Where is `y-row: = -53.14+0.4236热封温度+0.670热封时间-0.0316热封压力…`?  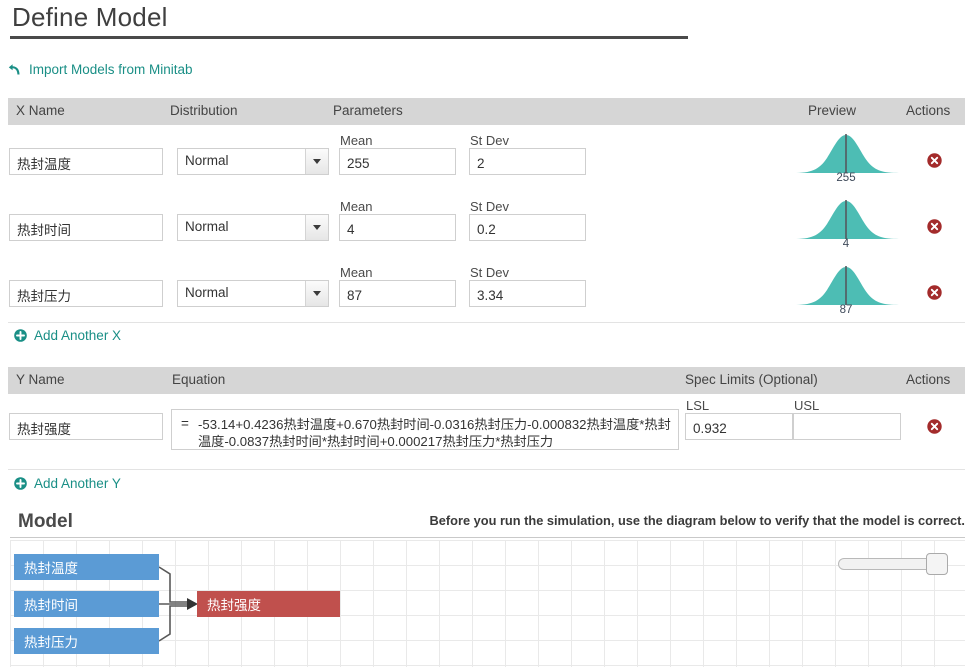 y-row: = -53.14+0.4236热封温度+0.670热封时间-0.0316热封压力… is located at coordinates (486, 427).